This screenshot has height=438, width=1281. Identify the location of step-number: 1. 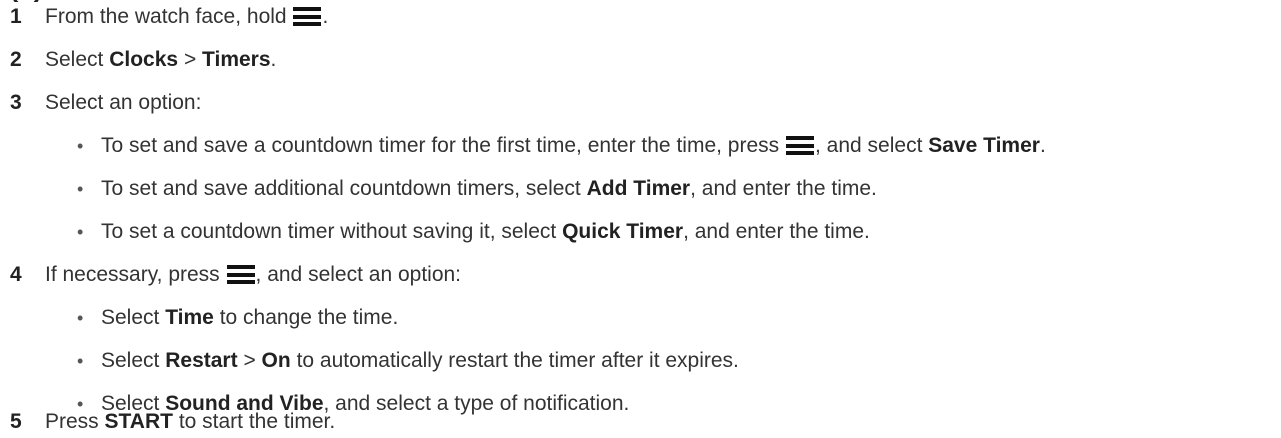
(16, 16).